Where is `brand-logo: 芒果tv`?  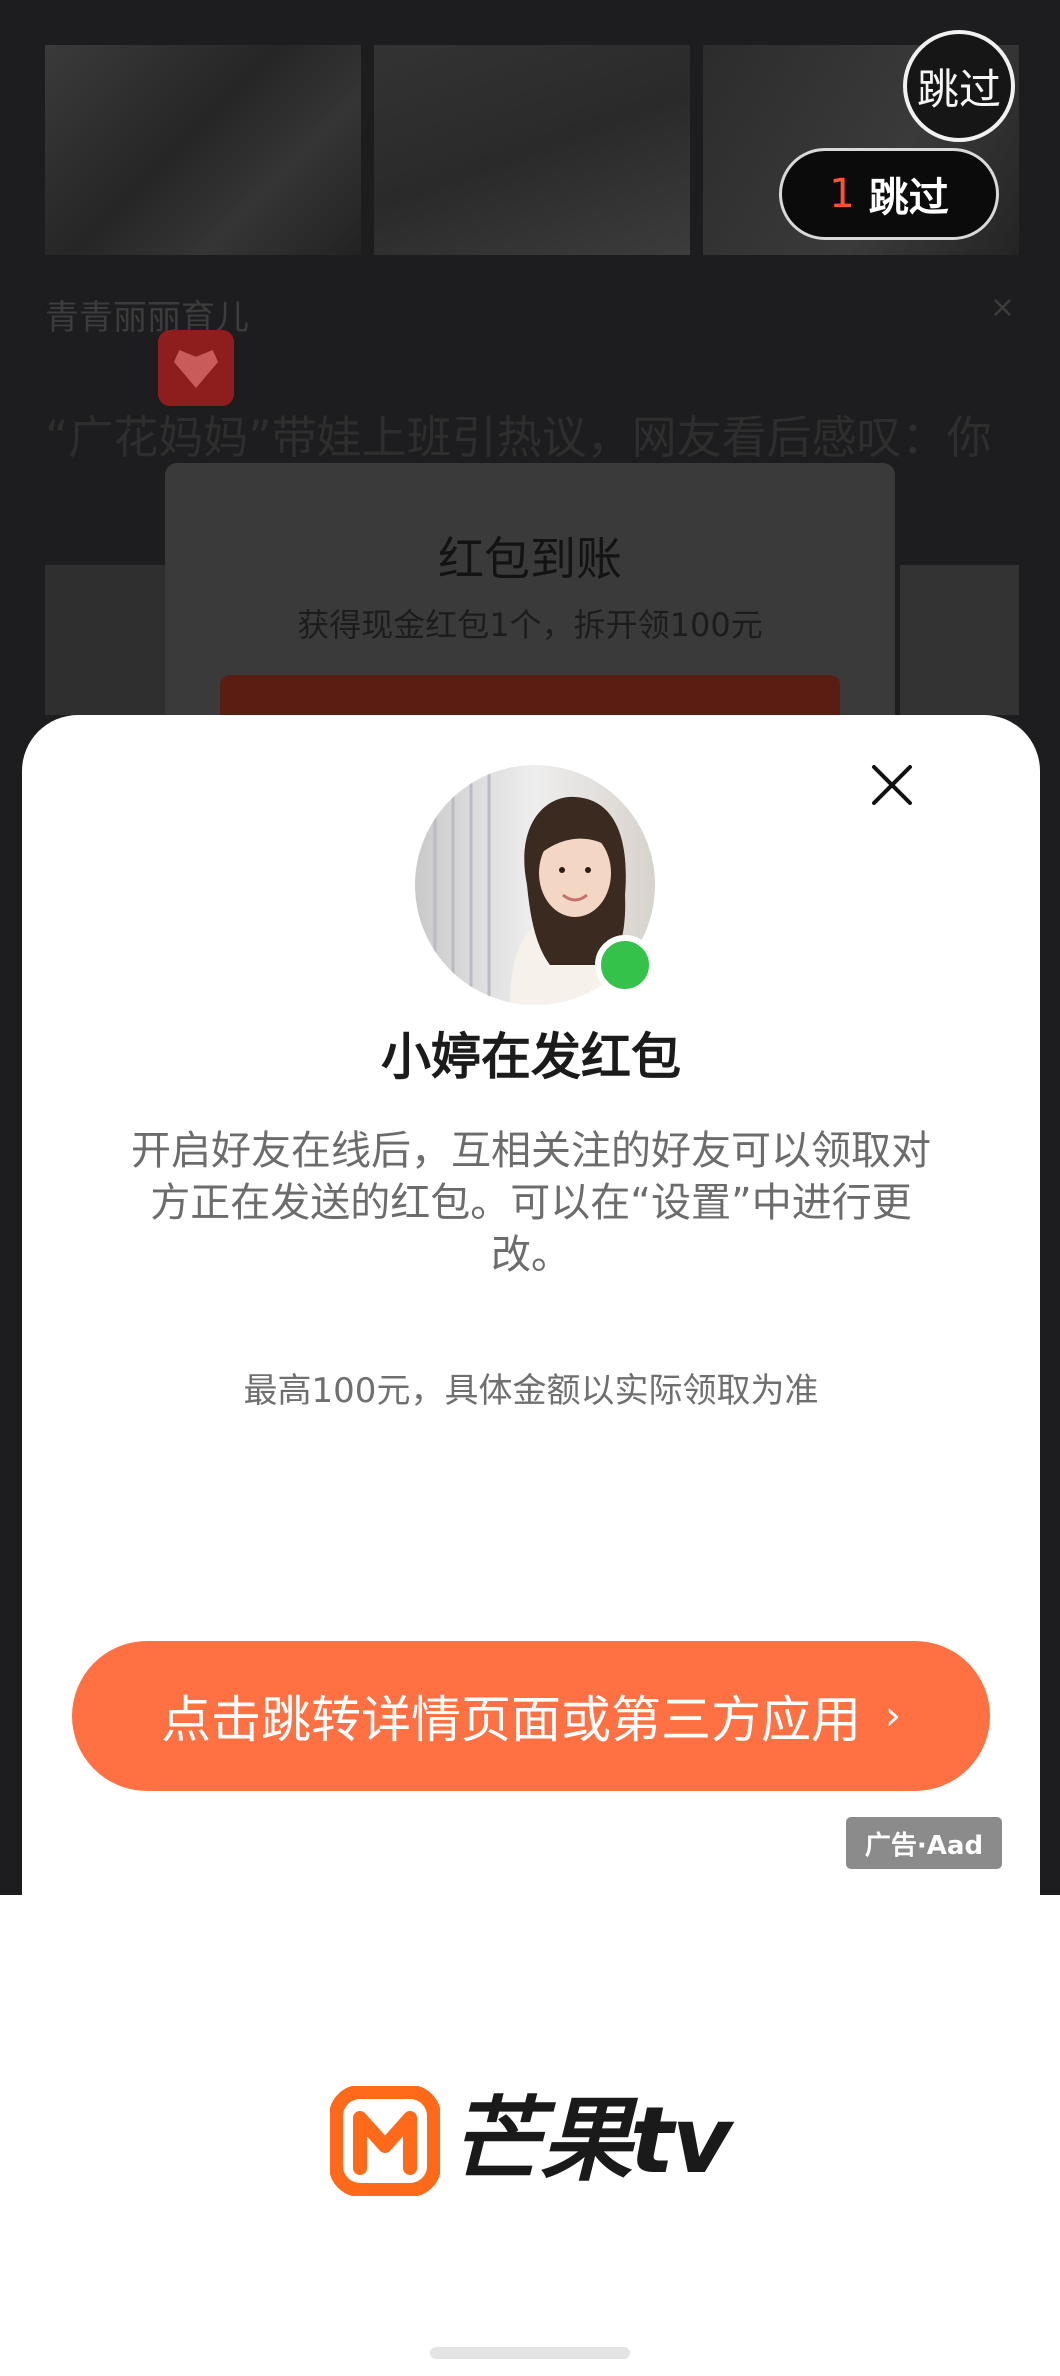 brand-logo: 芒果tv is located at coordinates (531, 2141).